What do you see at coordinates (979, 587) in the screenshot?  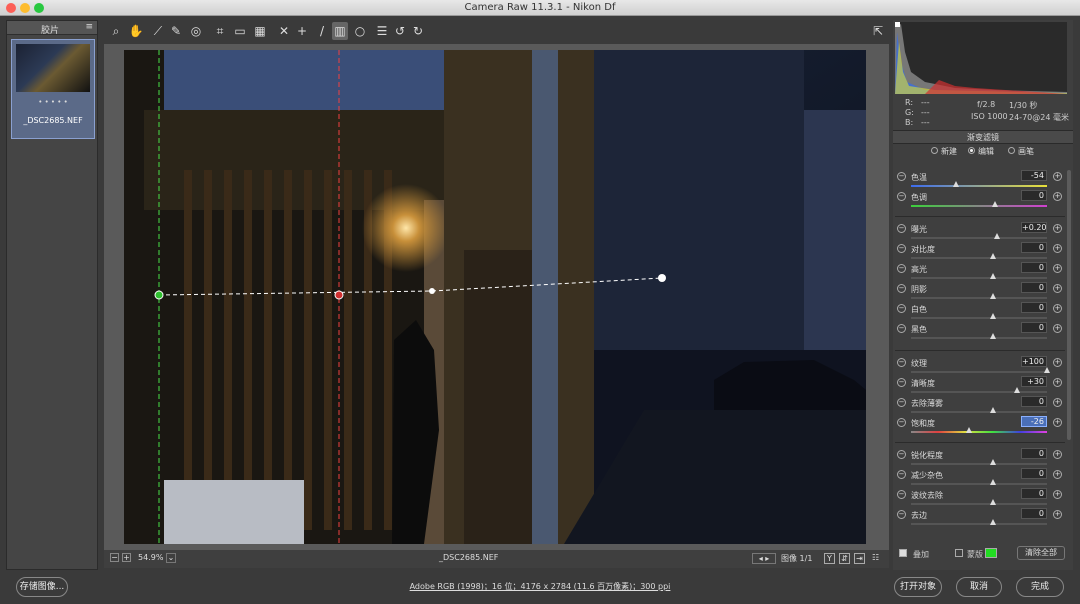 I see `cancel-button: 取消` at bounding box center [979, 587].